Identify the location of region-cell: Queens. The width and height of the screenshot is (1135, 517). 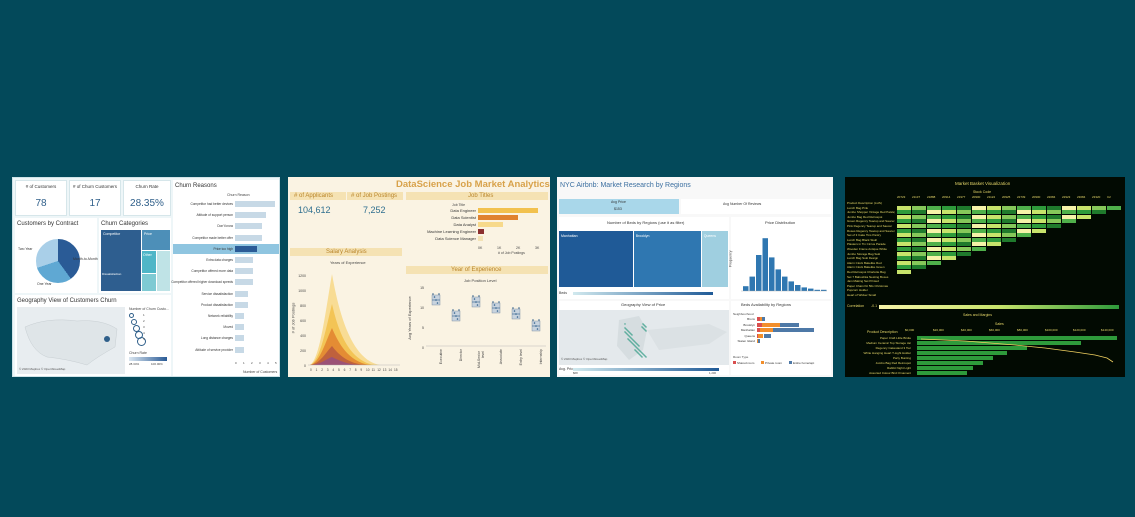
(714, 259).